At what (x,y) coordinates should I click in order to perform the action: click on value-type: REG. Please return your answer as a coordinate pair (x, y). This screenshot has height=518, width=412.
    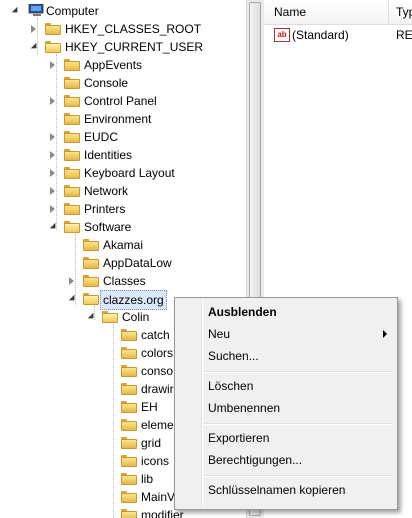
    Looking at the image, I should click on (404, 35).